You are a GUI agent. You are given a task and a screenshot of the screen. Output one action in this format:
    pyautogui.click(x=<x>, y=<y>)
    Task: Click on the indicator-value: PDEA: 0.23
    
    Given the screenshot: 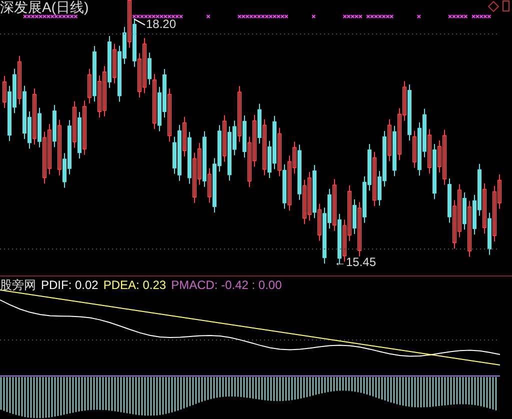 What is the action you would take?
    pyautogui.click(x=134, y=285)
    